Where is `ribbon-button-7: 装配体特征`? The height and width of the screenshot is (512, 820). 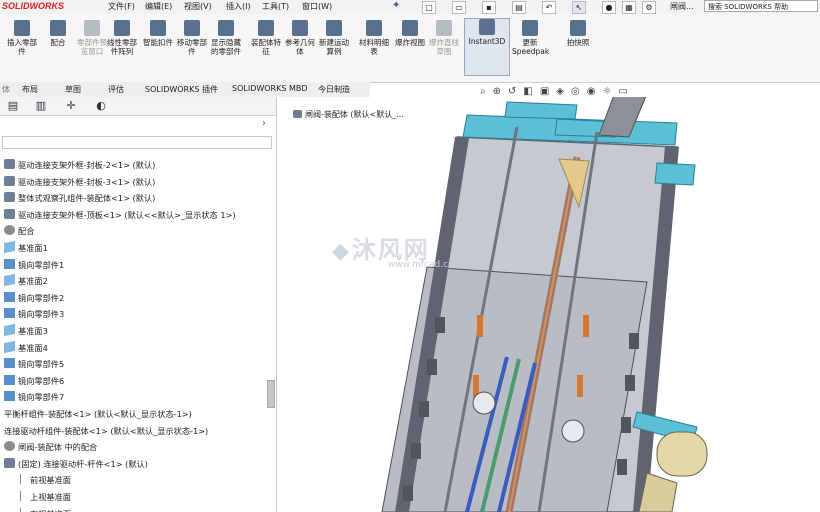
ribbon-button-7: 装配体特征 is located at coordinates (266, 38).